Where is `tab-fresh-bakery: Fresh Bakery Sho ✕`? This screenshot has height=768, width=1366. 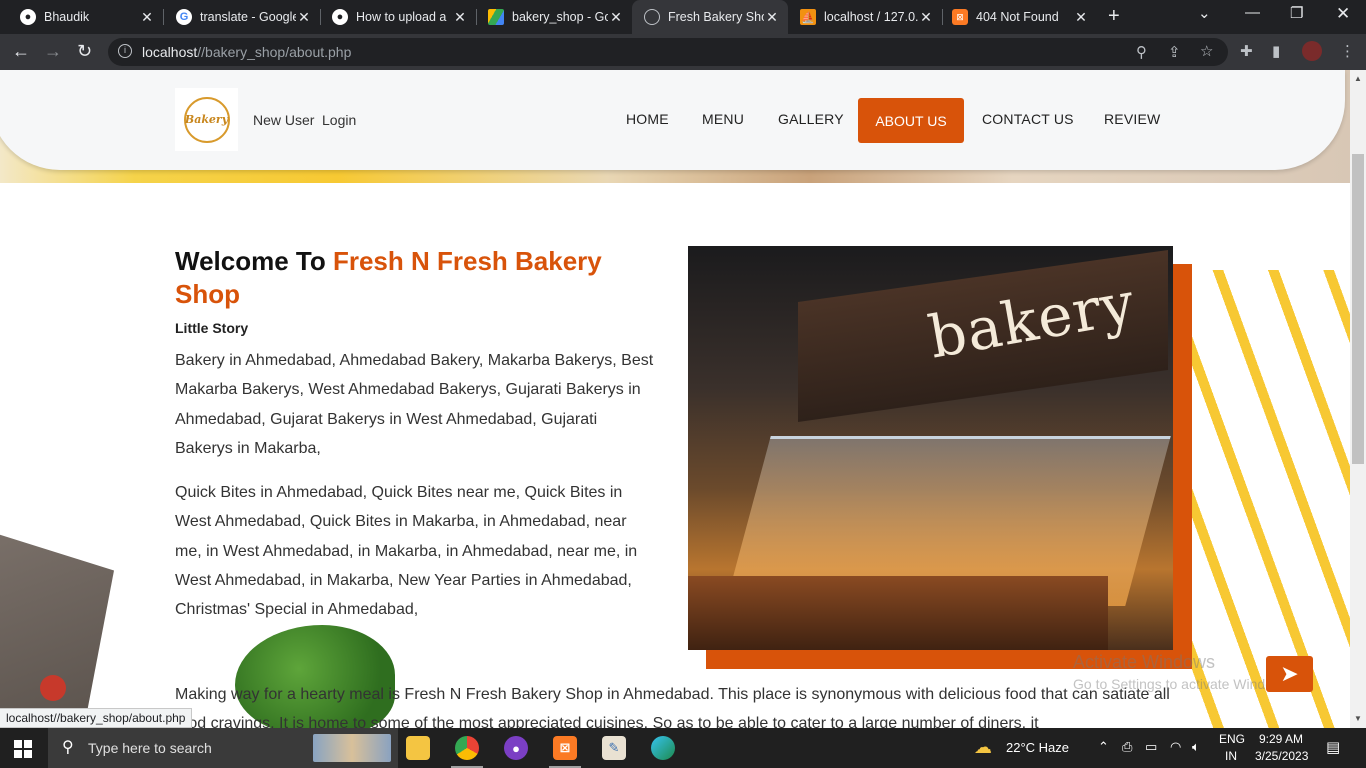 tab-fresh-bakery: Fresh Bakery Sho ✕ is located at coordinates (710, 17).